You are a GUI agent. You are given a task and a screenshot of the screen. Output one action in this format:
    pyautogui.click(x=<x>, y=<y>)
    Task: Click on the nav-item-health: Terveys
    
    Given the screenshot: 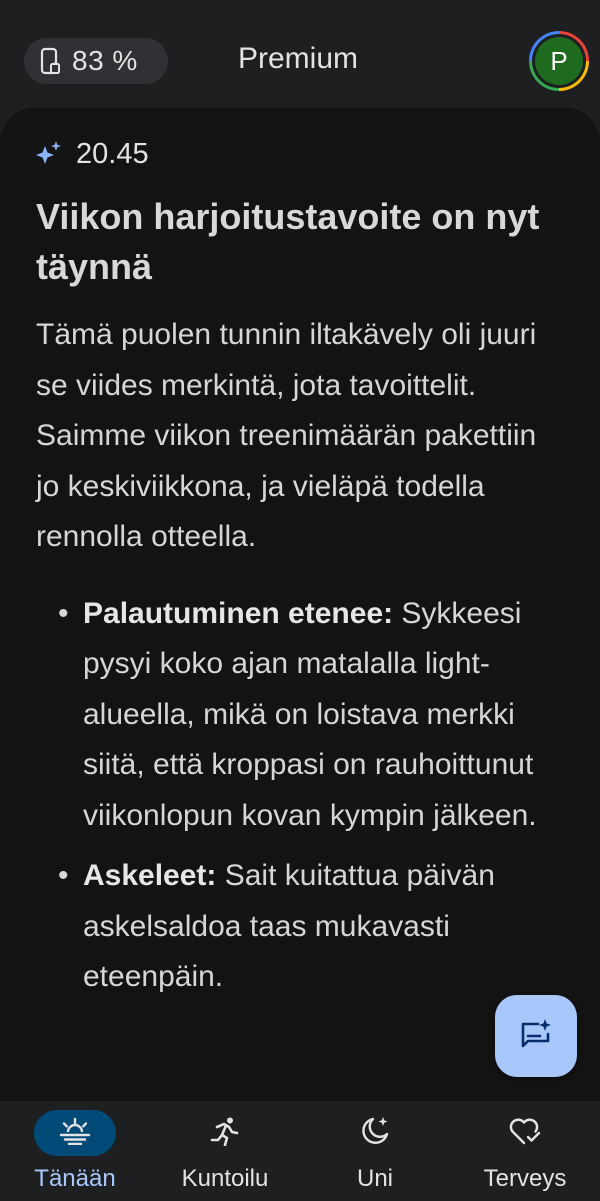 What is the action you would take?
    pyautogui.click(x=525, y=1151)
    